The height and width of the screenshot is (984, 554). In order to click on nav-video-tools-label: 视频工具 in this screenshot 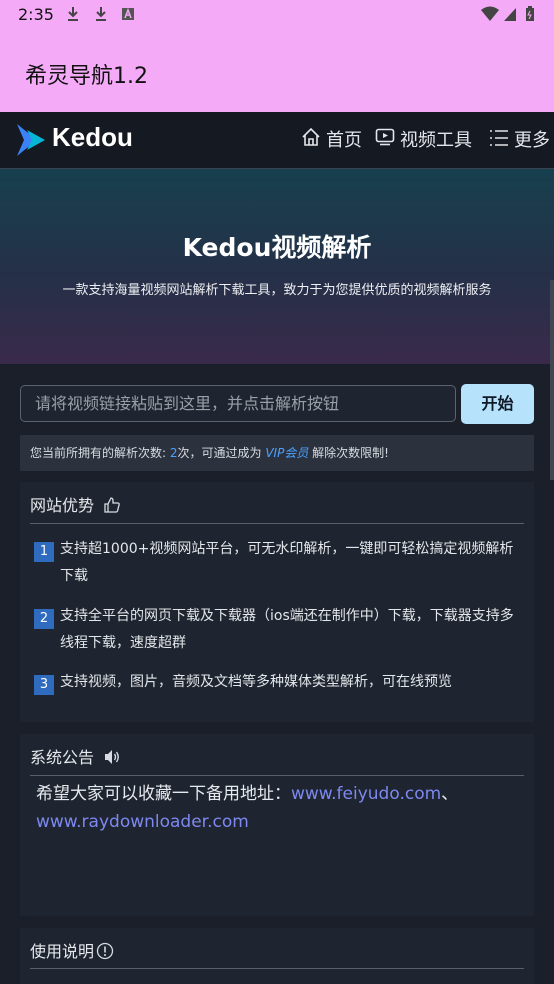, I will do `click(436, 140)`.